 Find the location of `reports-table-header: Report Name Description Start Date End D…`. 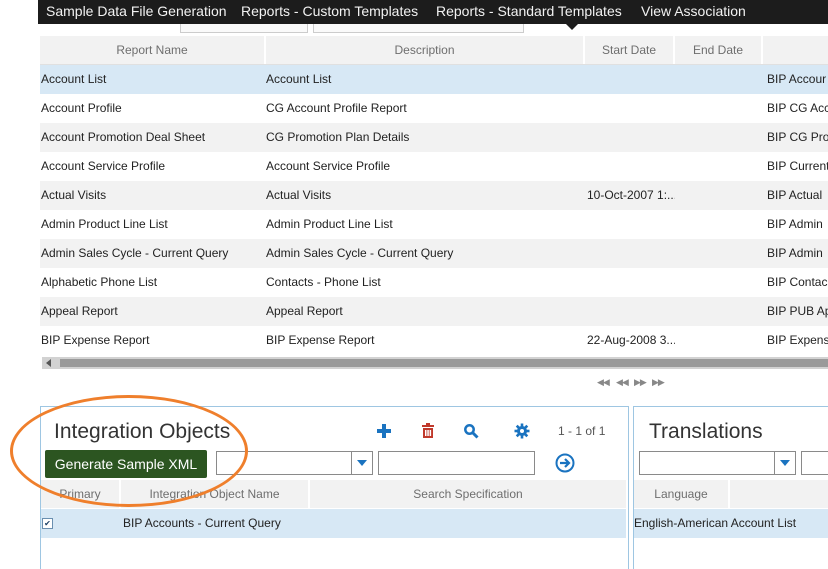

reports-table-header: Report Name Description Start Date End D… is located at coordinates (434, 50).